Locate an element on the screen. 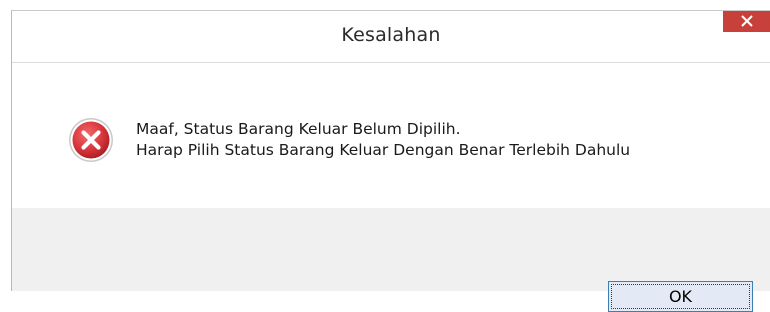  dialog-title: Kesalahan is located at coordinates (391, 35).